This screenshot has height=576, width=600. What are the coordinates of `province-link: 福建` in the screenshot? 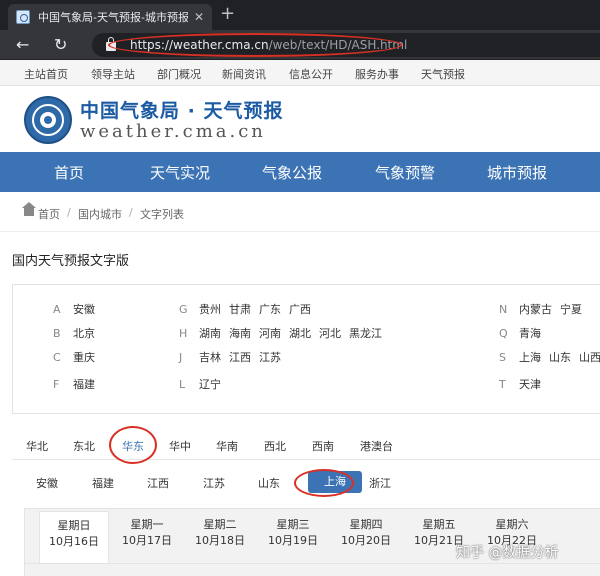 It's located at (84, 384).